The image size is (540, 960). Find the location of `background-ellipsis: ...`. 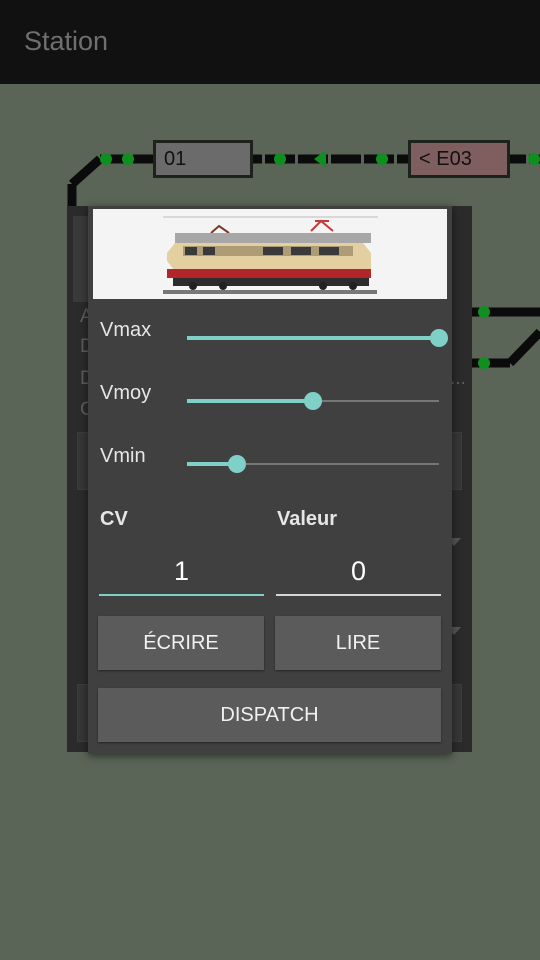

background-ellipsis: ... is located at coordinates (458, 378).